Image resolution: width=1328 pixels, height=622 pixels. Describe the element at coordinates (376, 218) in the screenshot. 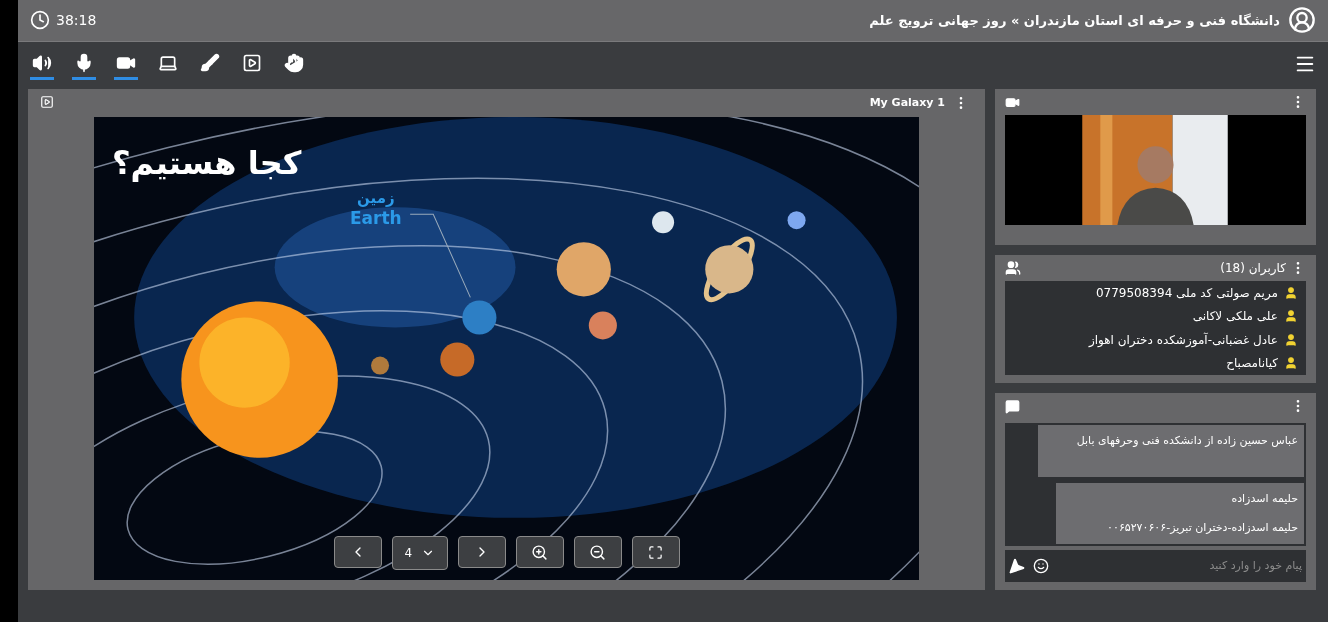

I see `planet-label: Earth` at that location.